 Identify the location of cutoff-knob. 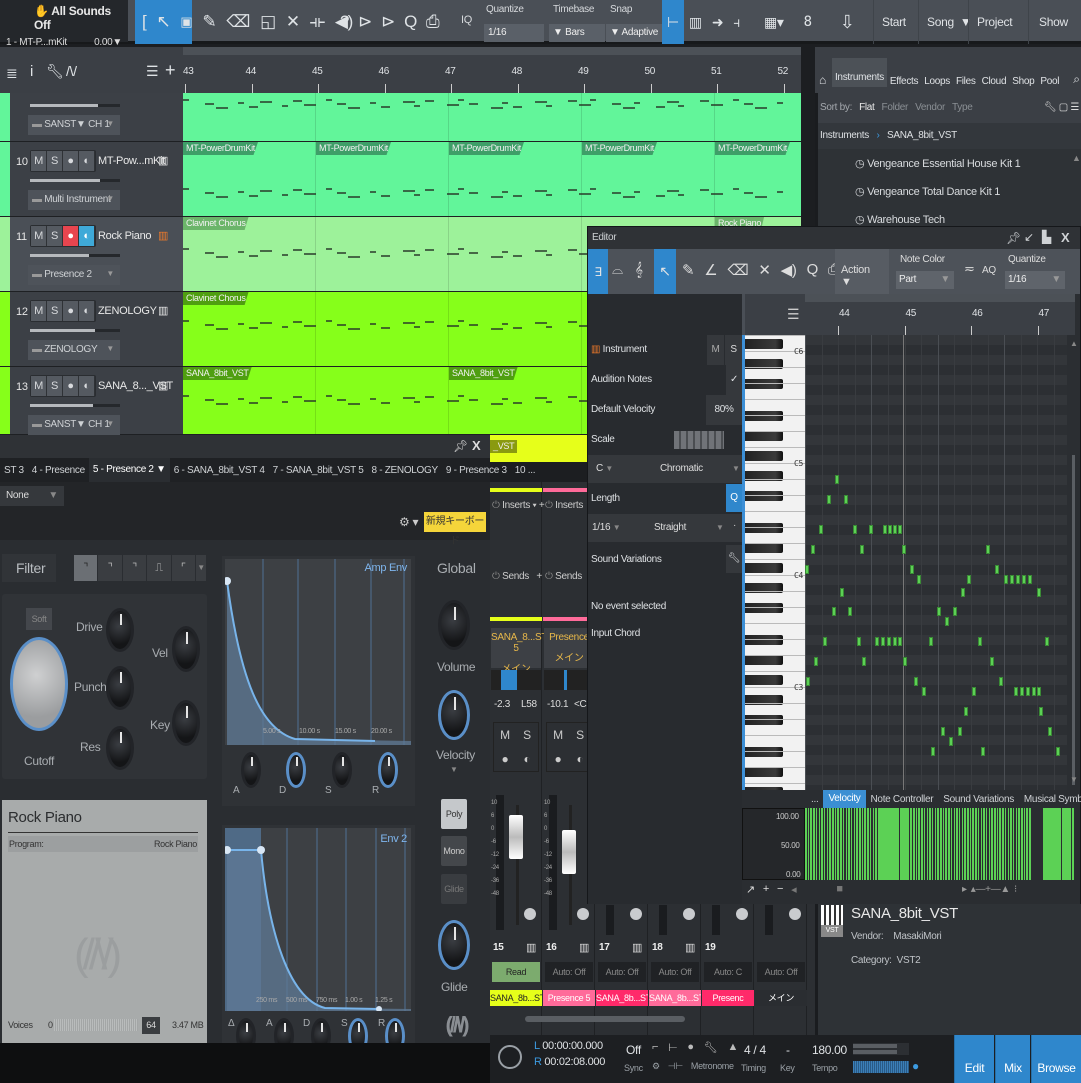
(39, 684).